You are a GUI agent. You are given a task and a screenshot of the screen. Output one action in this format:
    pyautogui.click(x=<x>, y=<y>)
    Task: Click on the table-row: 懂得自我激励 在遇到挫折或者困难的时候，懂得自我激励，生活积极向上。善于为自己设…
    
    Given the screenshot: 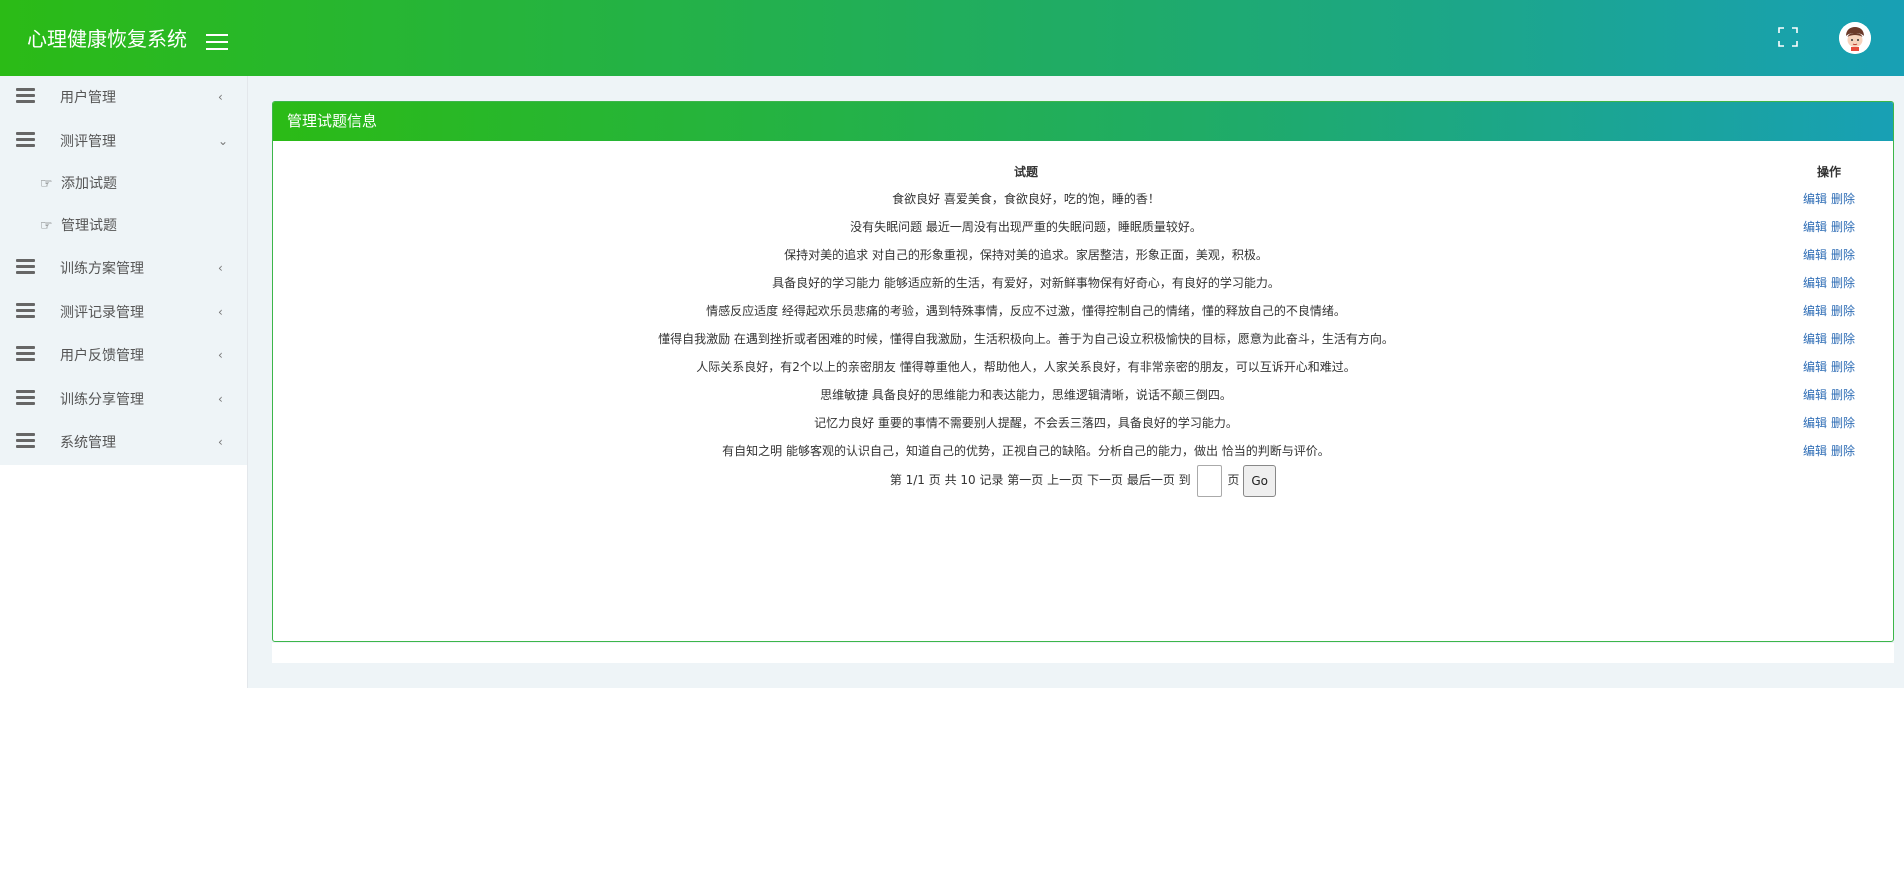 What is the action you would take?
    pyautogui.click(x=1084, y=338)
    